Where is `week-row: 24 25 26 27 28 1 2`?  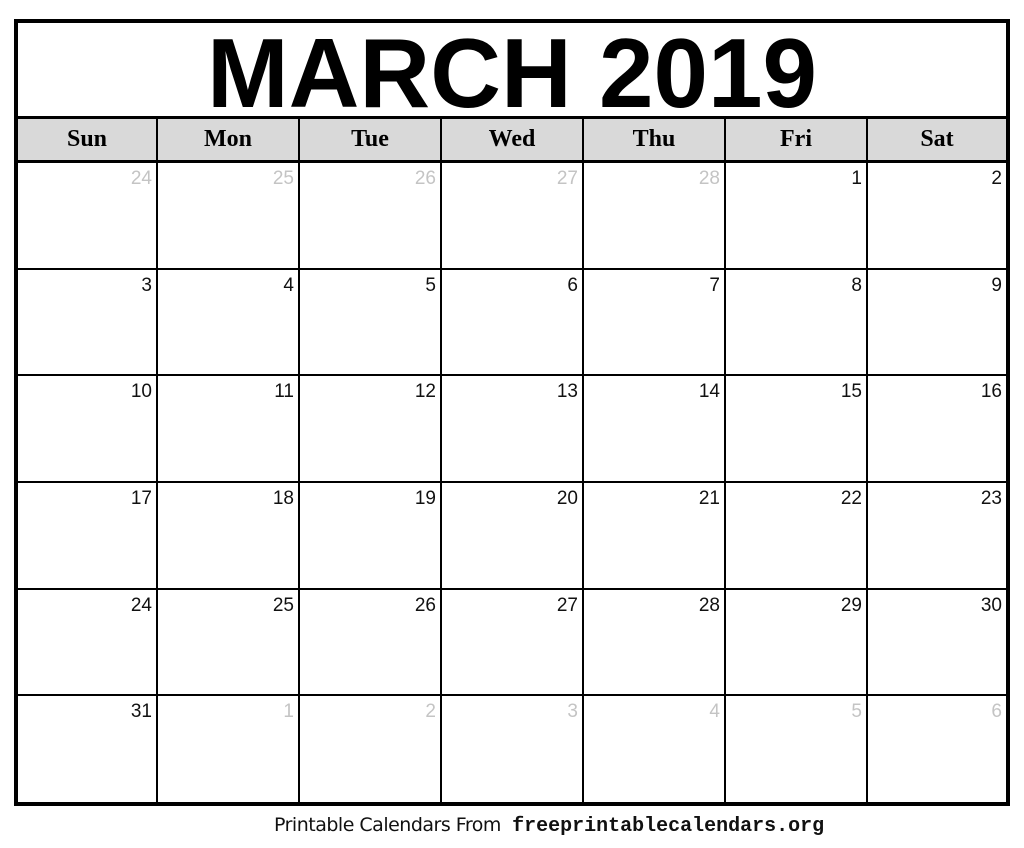
week-row: 24 25 26 27 28 1 2 is located at coordinates (512, 216).